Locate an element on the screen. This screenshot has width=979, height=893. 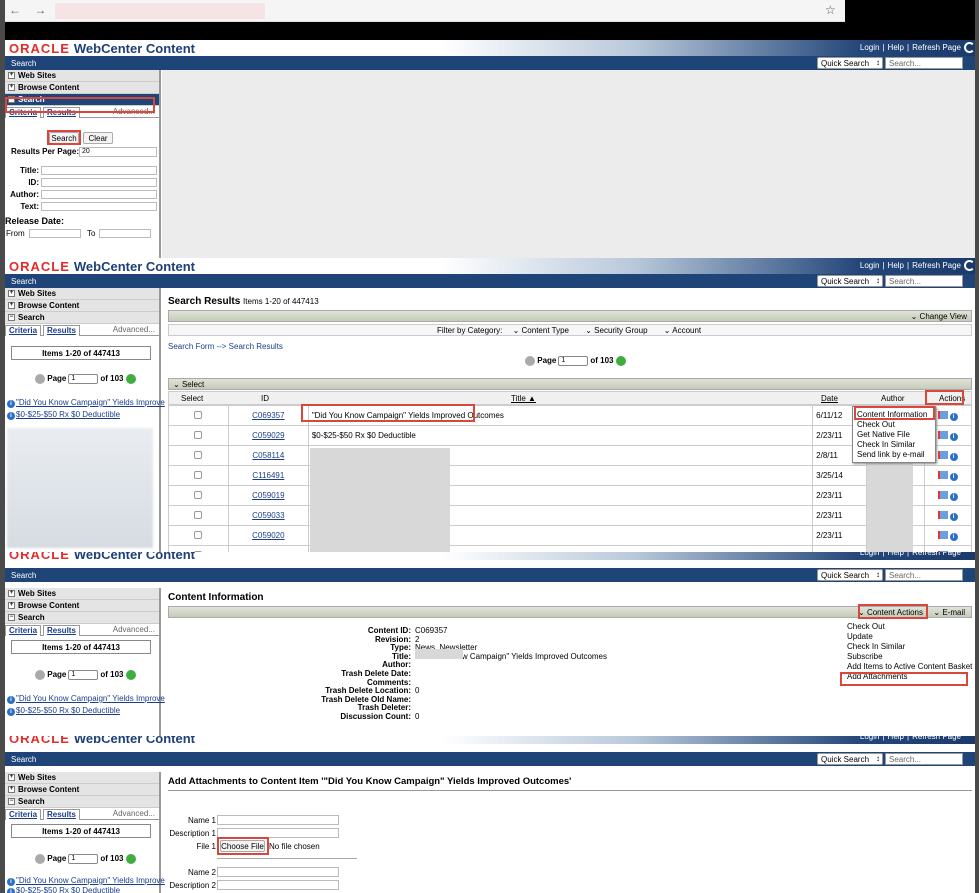
text-input is located at coordinates (99, 206).